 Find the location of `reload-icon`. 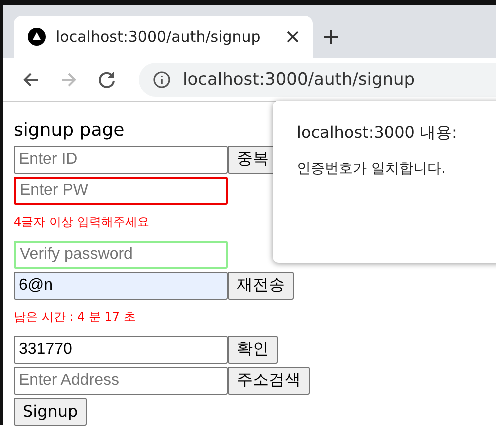

reload-icon is located at coordinates (107, 80).